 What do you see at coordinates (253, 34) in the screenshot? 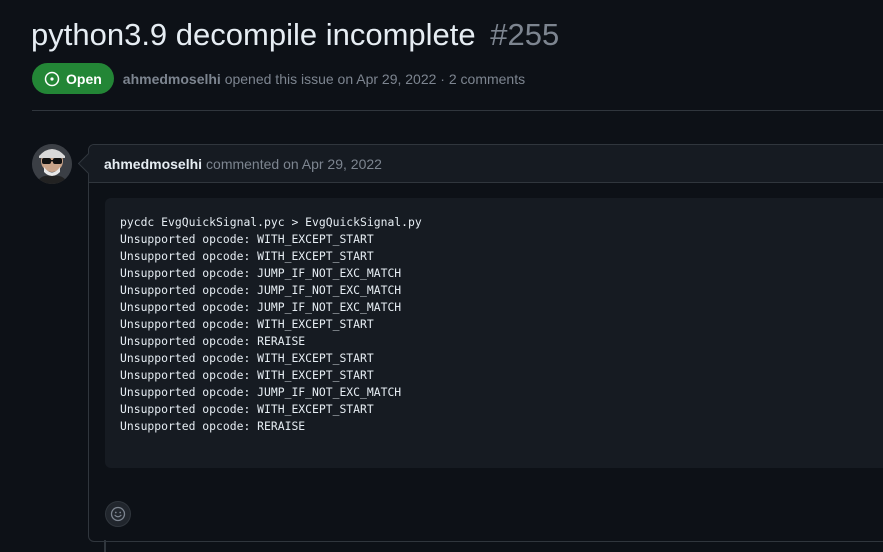
I see `issue-title: python3.9 decompile incomplete` at bounding box center [253, 34].